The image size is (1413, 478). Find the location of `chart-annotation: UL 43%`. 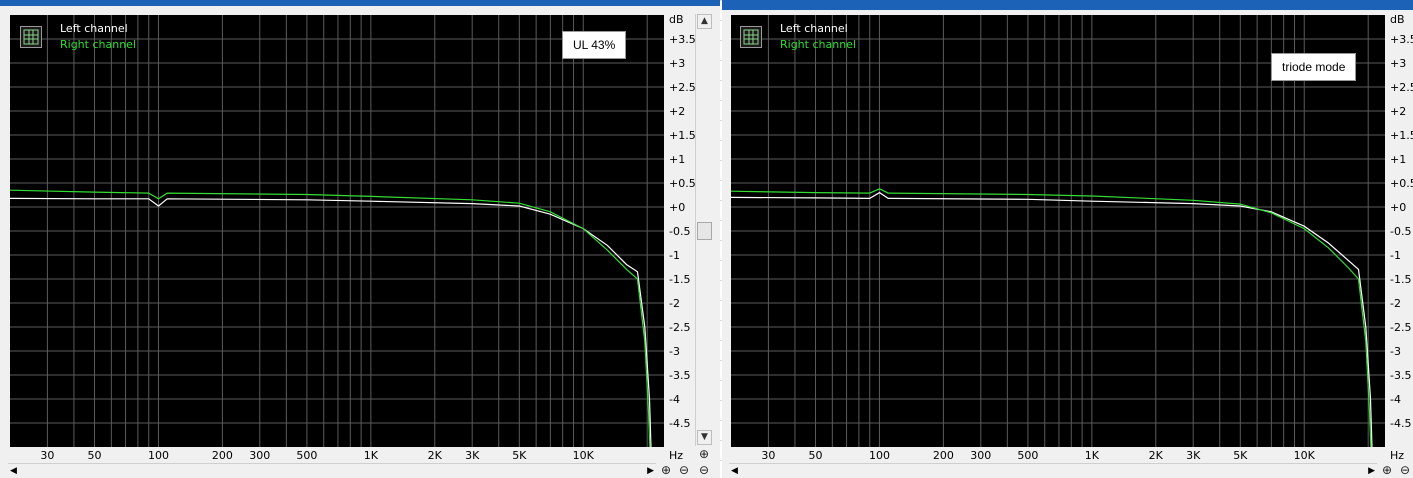

chart-annotation: UL 43% is located at coordinates (594, 45).